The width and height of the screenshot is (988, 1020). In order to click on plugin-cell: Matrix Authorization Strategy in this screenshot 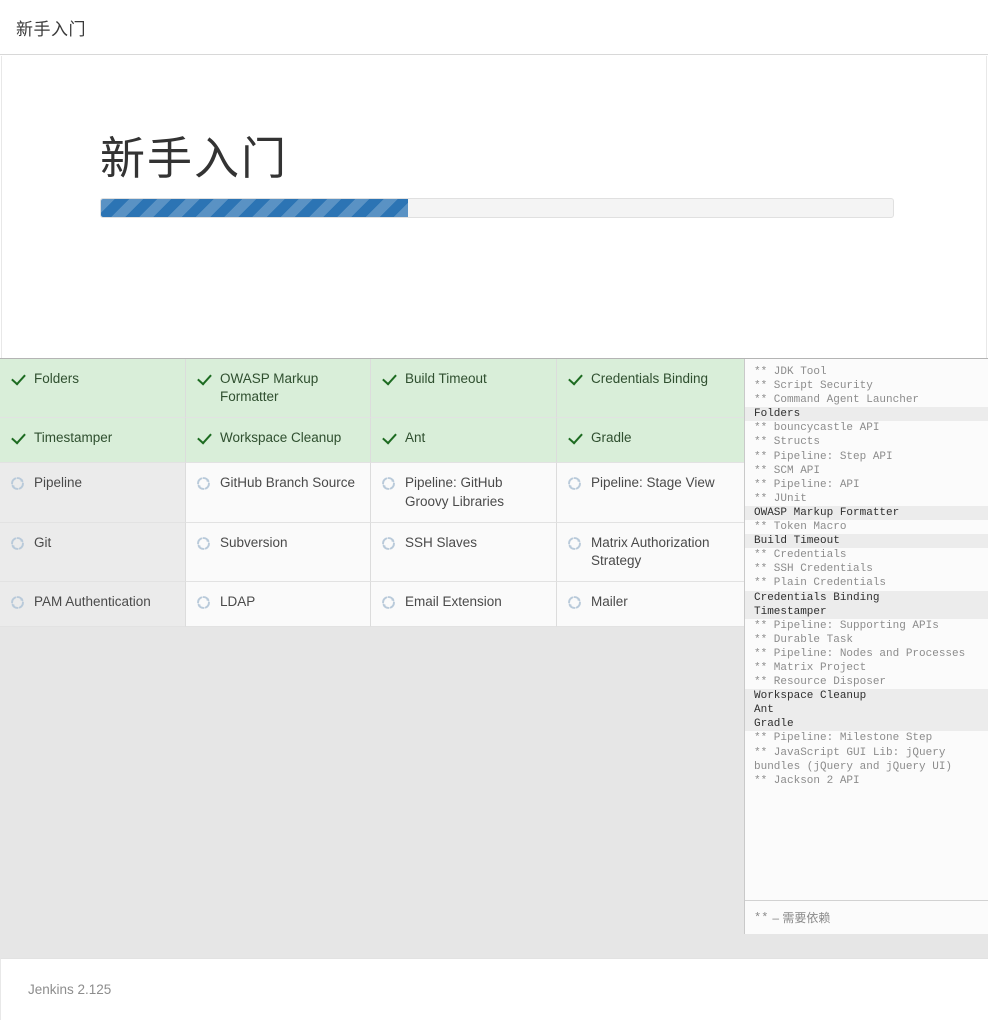, I will do `click(650, 552)`.